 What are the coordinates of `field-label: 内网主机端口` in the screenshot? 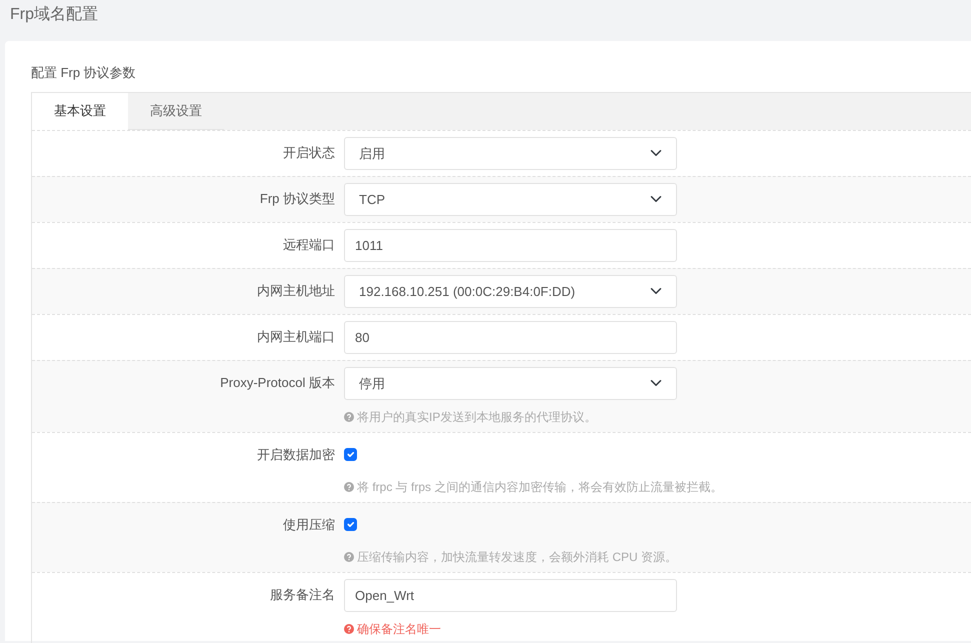 It's located at (296, 337).